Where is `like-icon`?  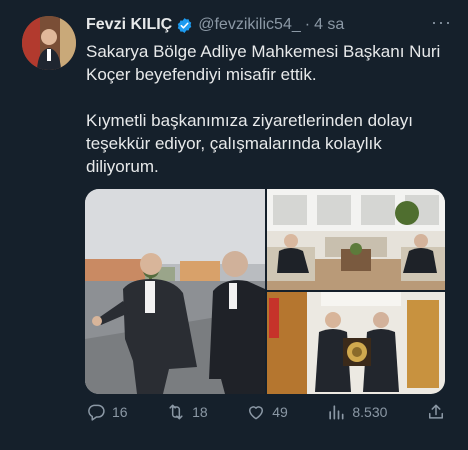 like-icon is located at coordinates (256, 413).